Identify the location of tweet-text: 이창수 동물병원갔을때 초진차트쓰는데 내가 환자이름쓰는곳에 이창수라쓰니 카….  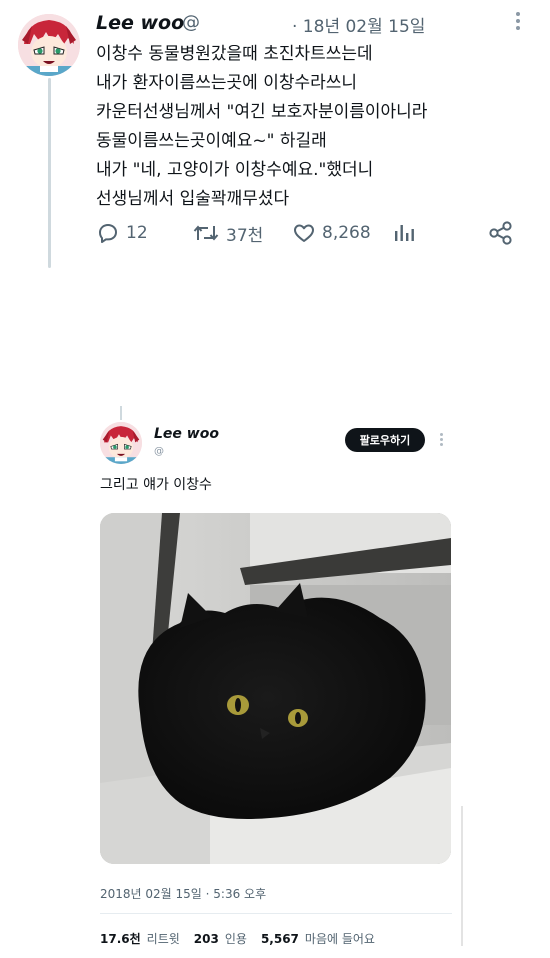
(262, 126).